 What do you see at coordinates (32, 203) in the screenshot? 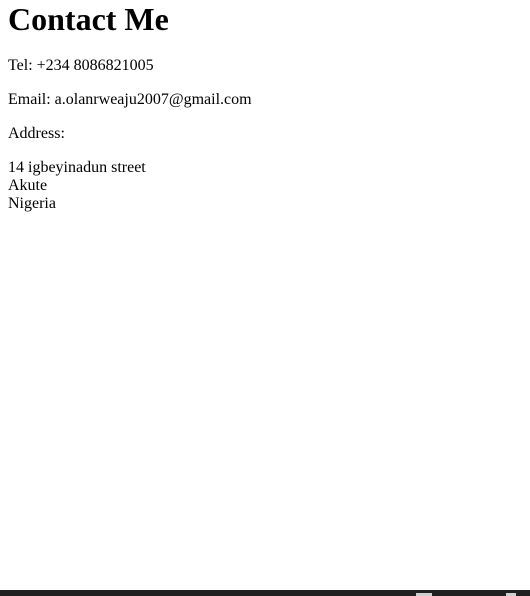
I see `address-line-country: Nigeria` at bounding box center [32, 203].